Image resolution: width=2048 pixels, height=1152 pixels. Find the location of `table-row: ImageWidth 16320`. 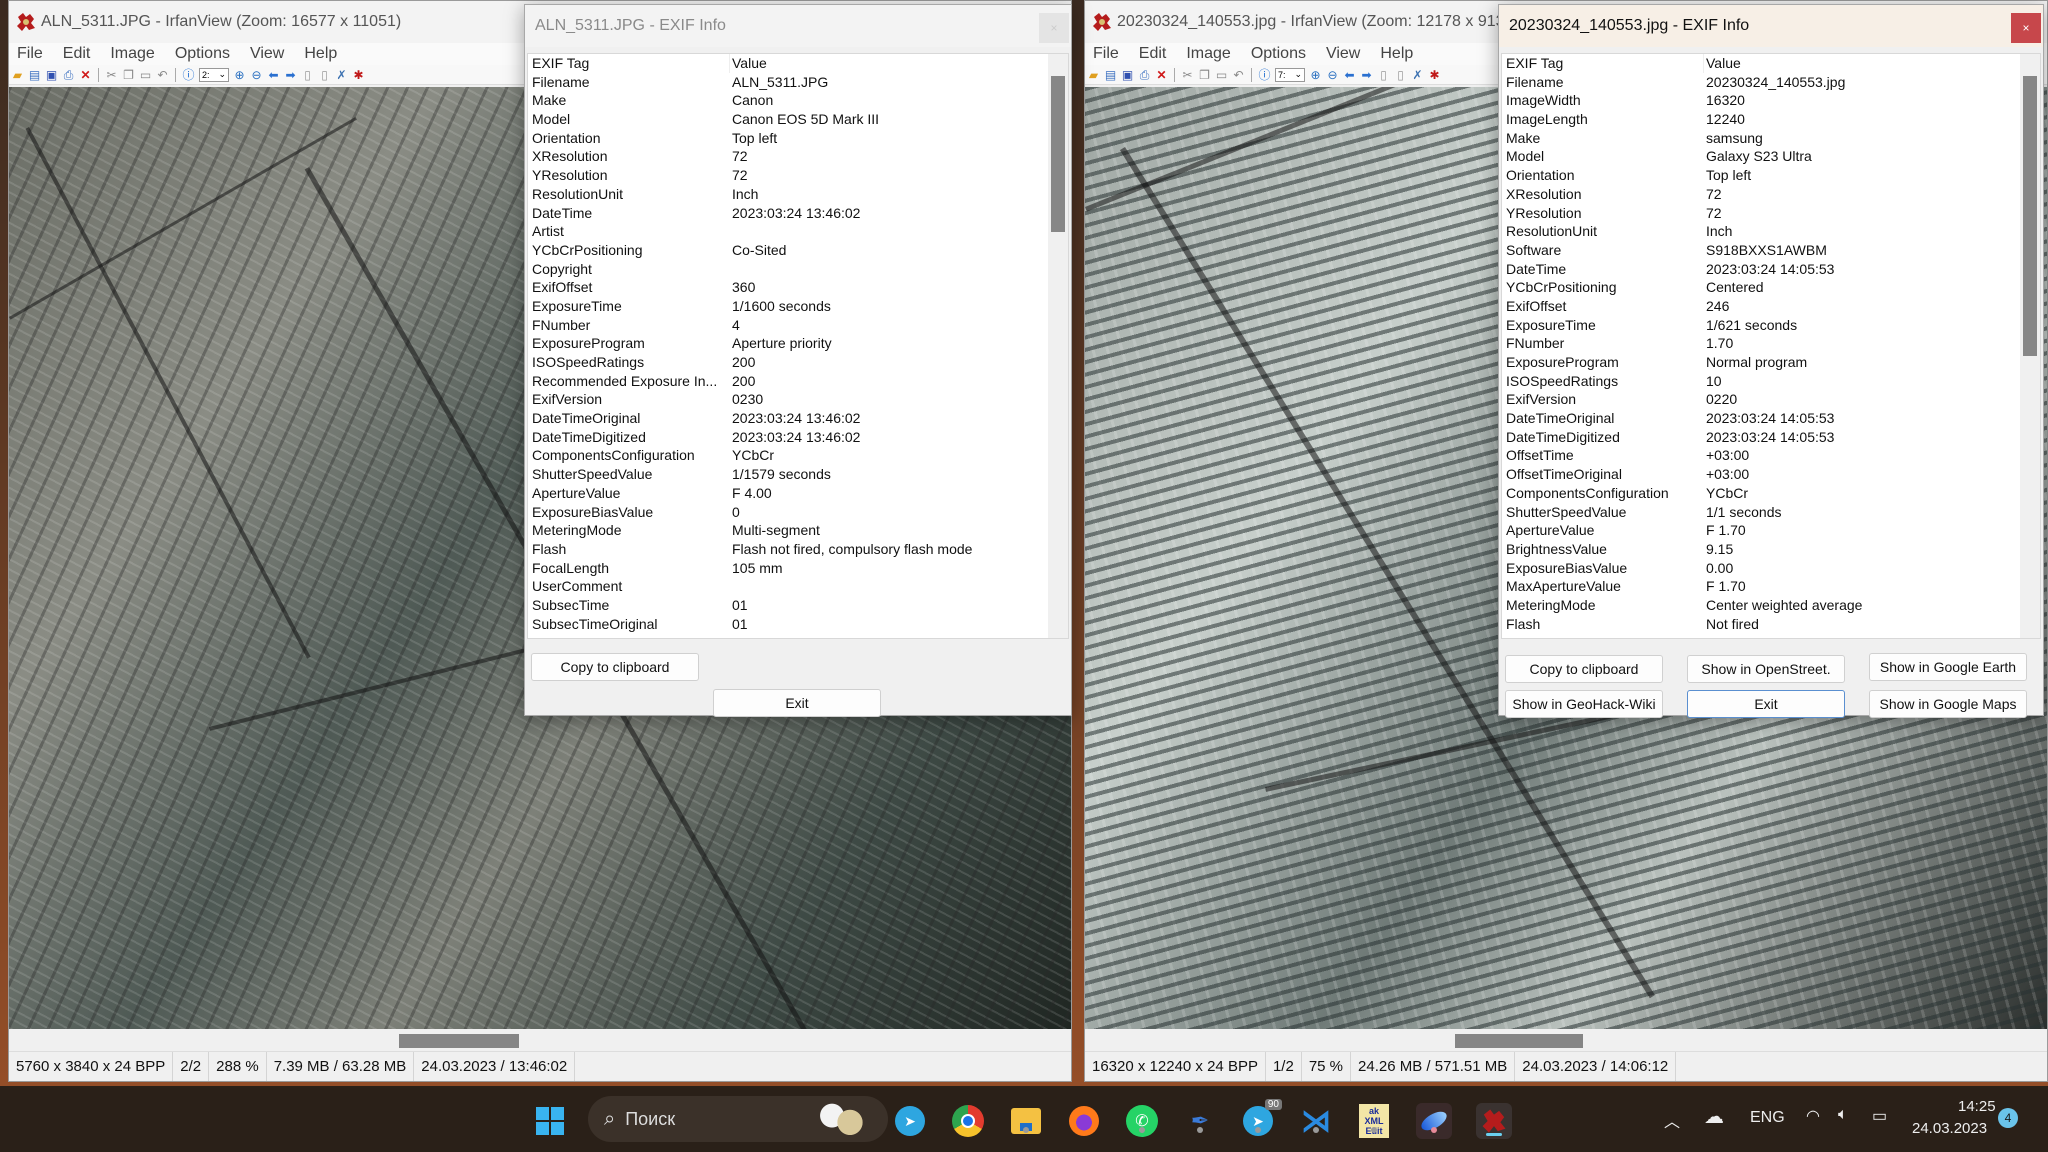

table-row: ImageWidth 16320 is located at coordinates (1771, 100).